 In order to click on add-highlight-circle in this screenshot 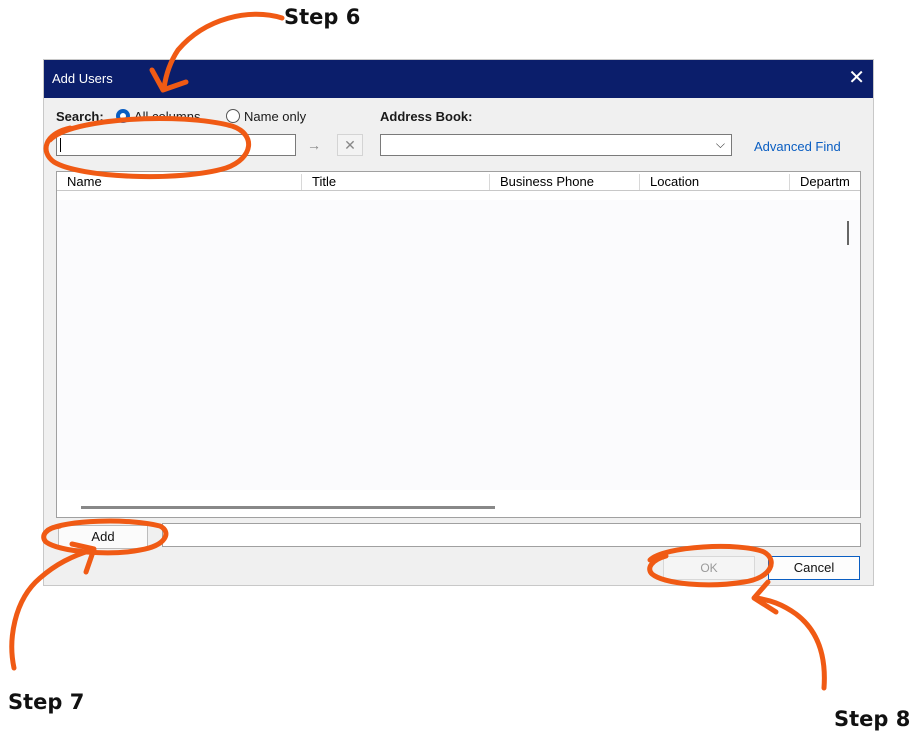, I will do `click(105, 537)`.